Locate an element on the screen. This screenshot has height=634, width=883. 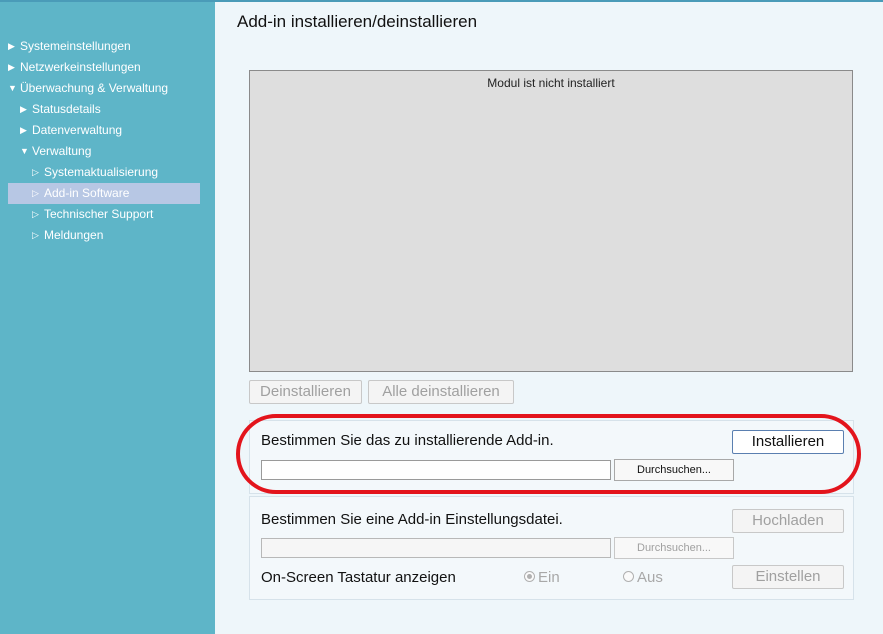
radio-unselected-icon is located at coordinates (628, 576).